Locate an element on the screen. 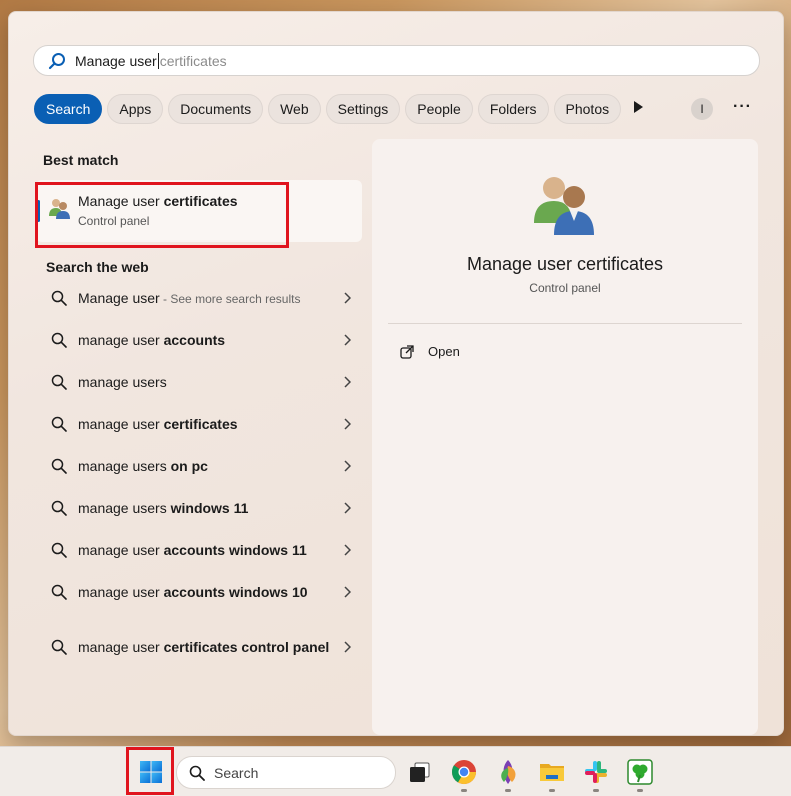 This screenshot has height=796, width=791. slack-icon is located at coordinates (596, 772).